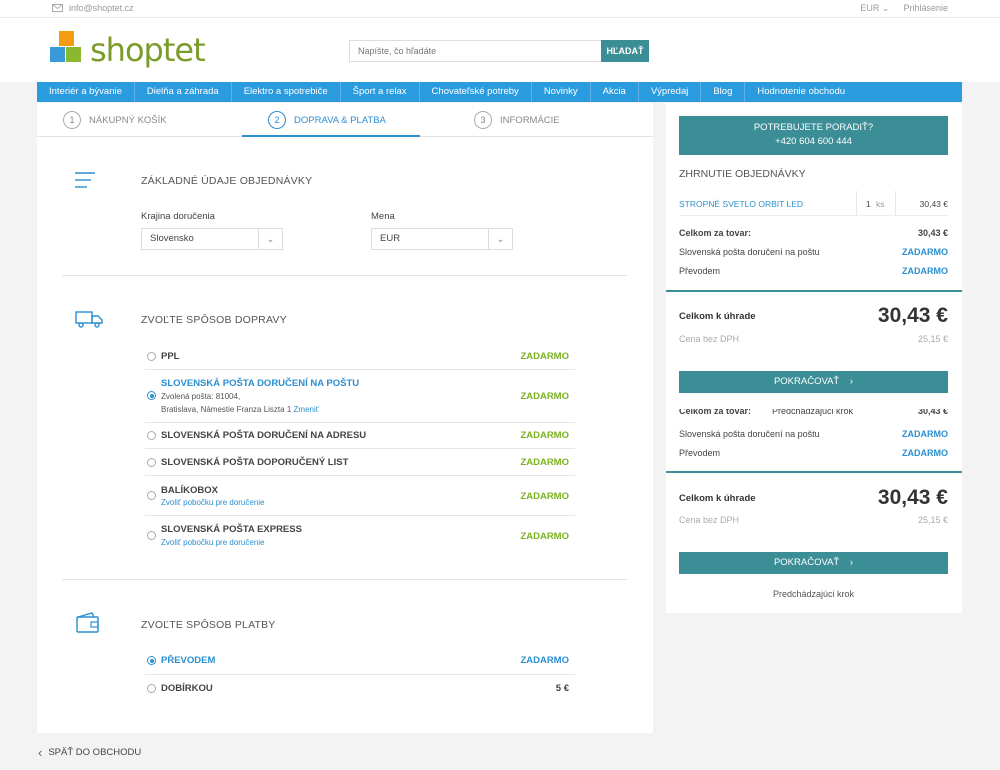  What do you see at coordinates (801, 92) in the screenshot?
I see `nav-item: Hodnotenie obchodu` at bounding box center [801, 92].